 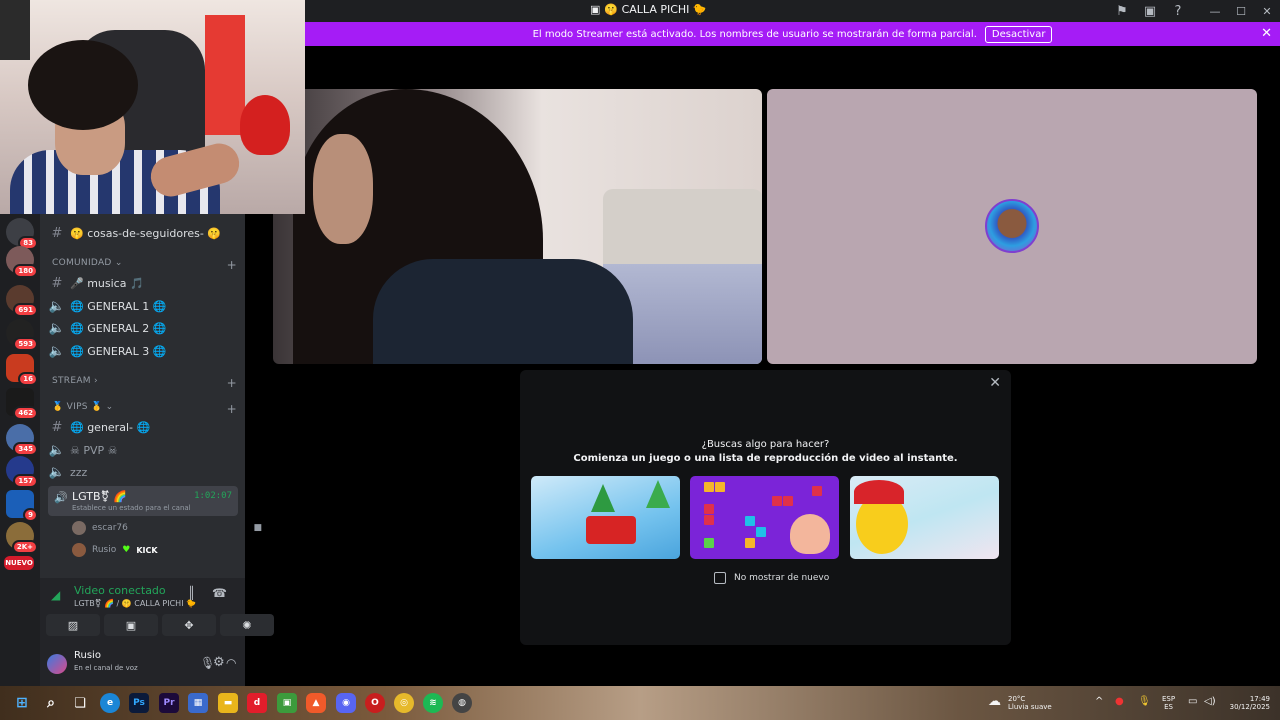 I want to click on server-icon: 345, so click(x=22, y=440).